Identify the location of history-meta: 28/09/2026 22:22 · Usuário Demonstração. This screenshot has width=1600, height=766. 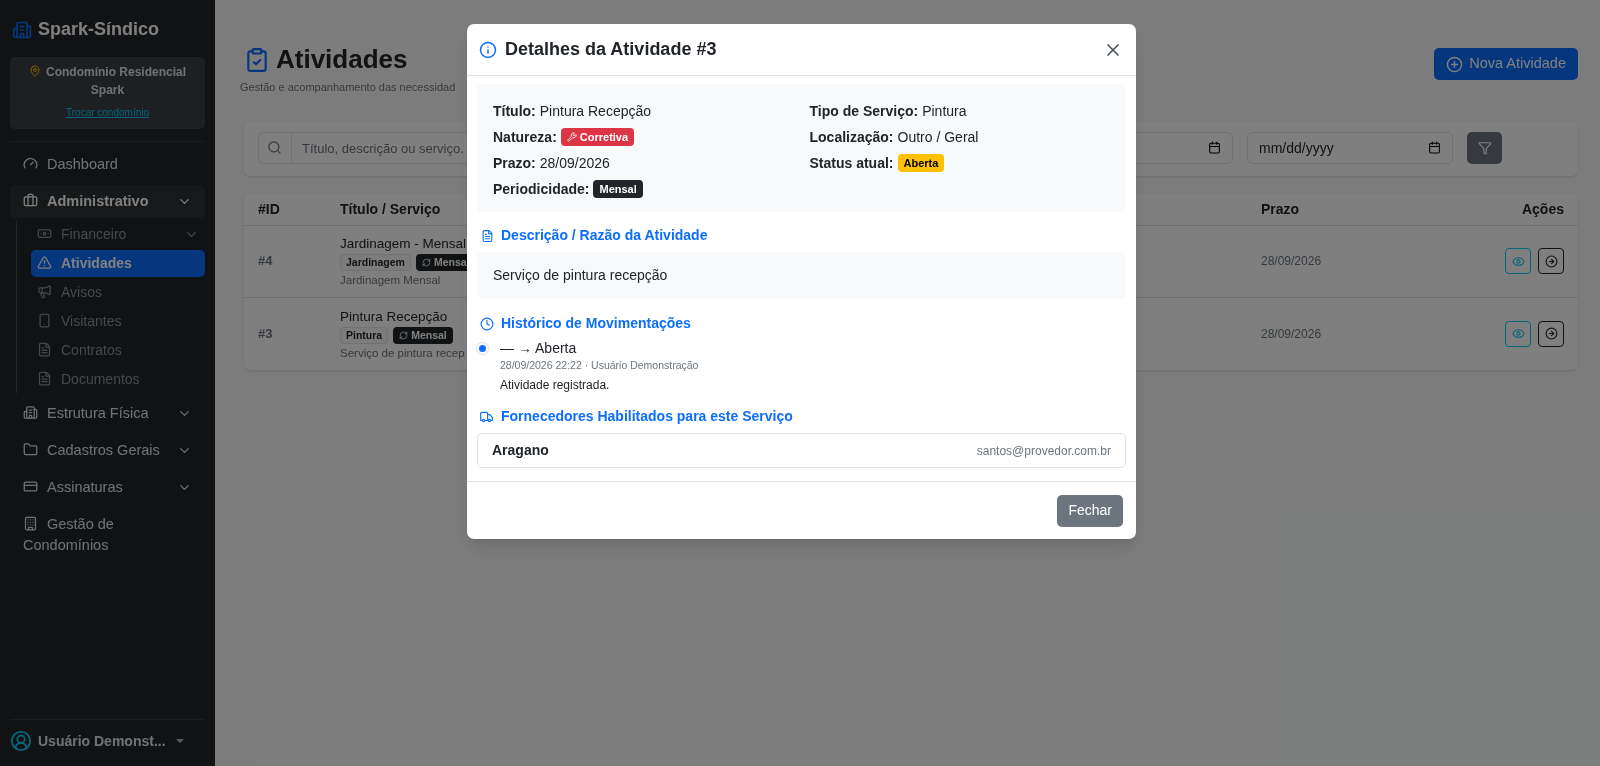
(599, 365).